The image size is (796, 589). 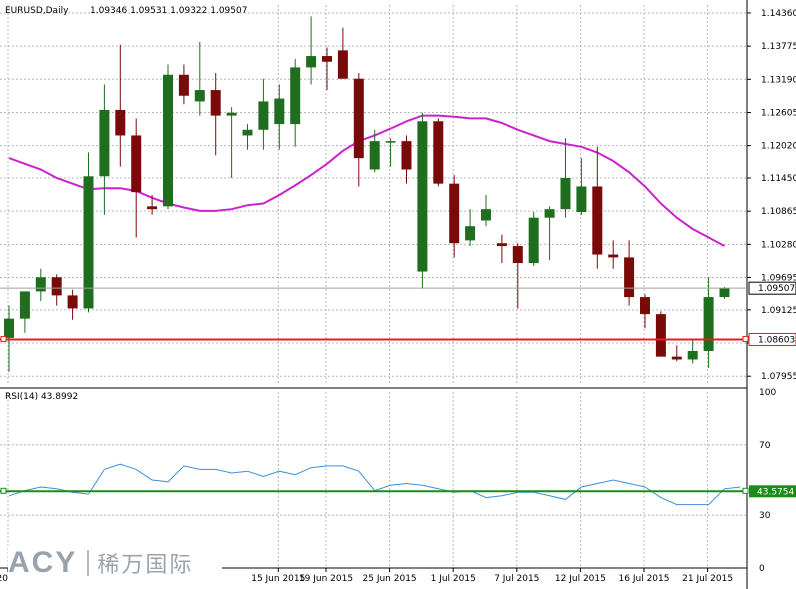 What do you see at coordinates (278, 579) in the screenshot?
I see `date-label-1: 15 Jun 2015` at bounding box center [278, 579].